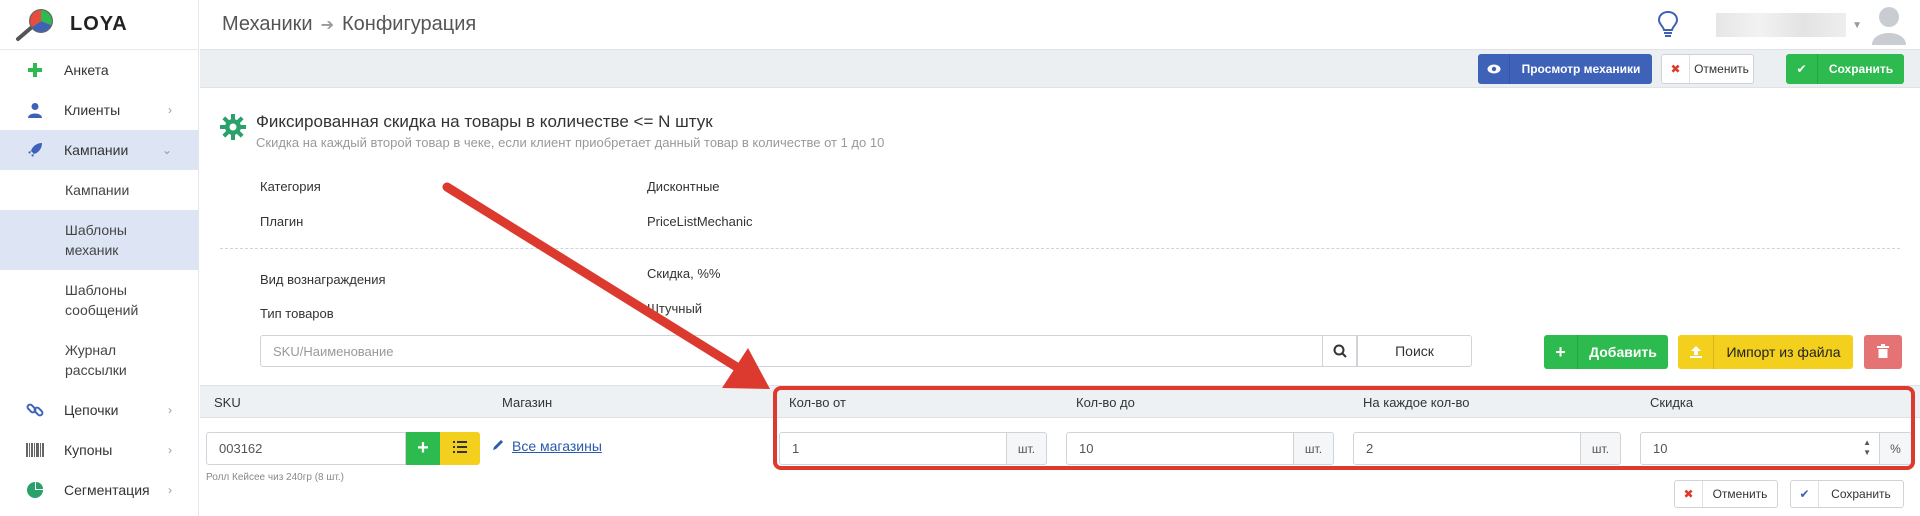  I want to click on each-qty-unit: шт., so click(1601, 448).